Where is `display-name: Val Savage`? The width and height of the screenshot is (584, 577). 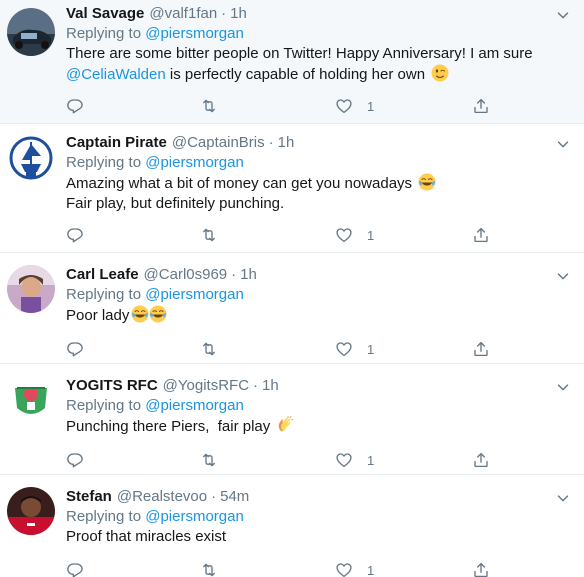
display-name: Val Savage is located at coordinates (105, 14).